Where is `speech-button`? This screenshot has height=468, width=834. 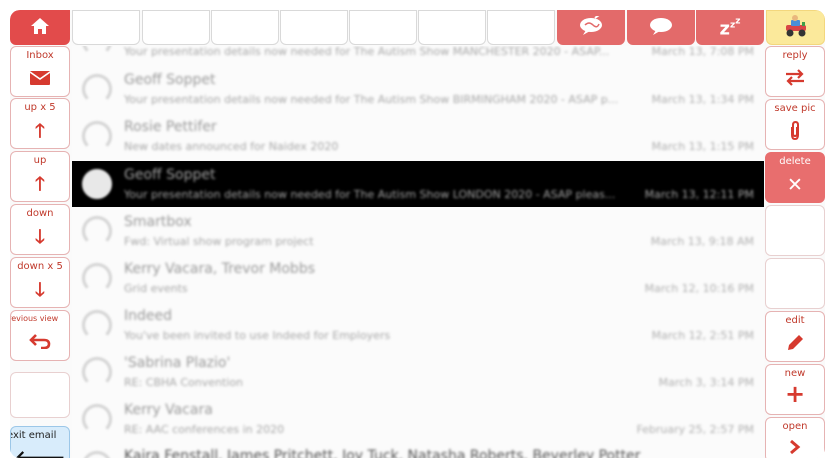 speech-button is located at coordinates (661, 27).